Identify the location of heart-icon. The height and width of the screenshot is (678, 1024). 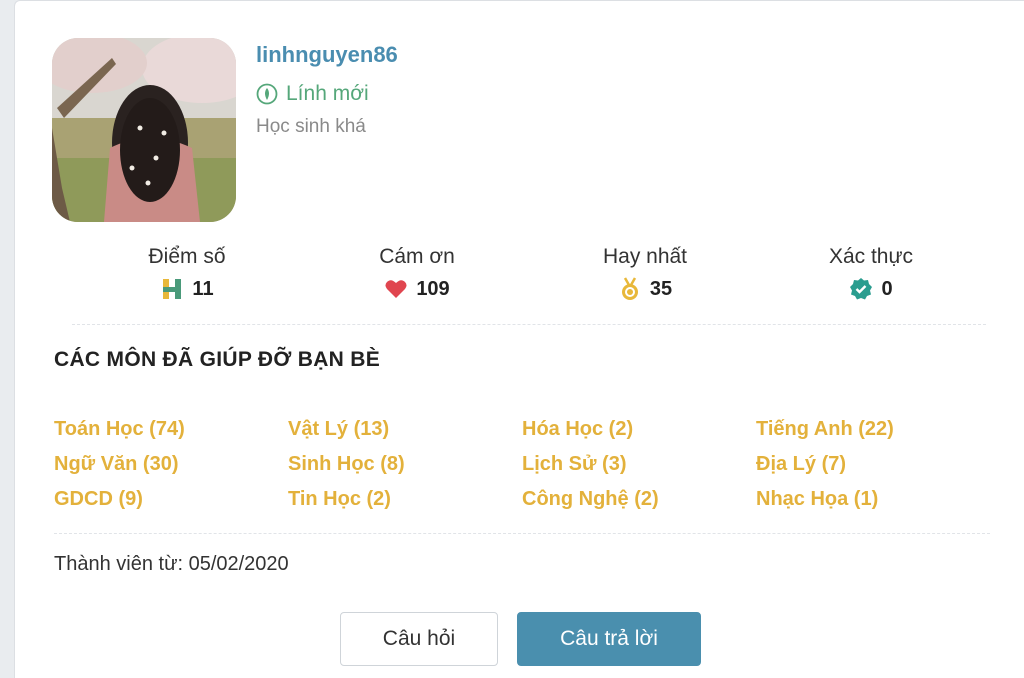
(396, 289).